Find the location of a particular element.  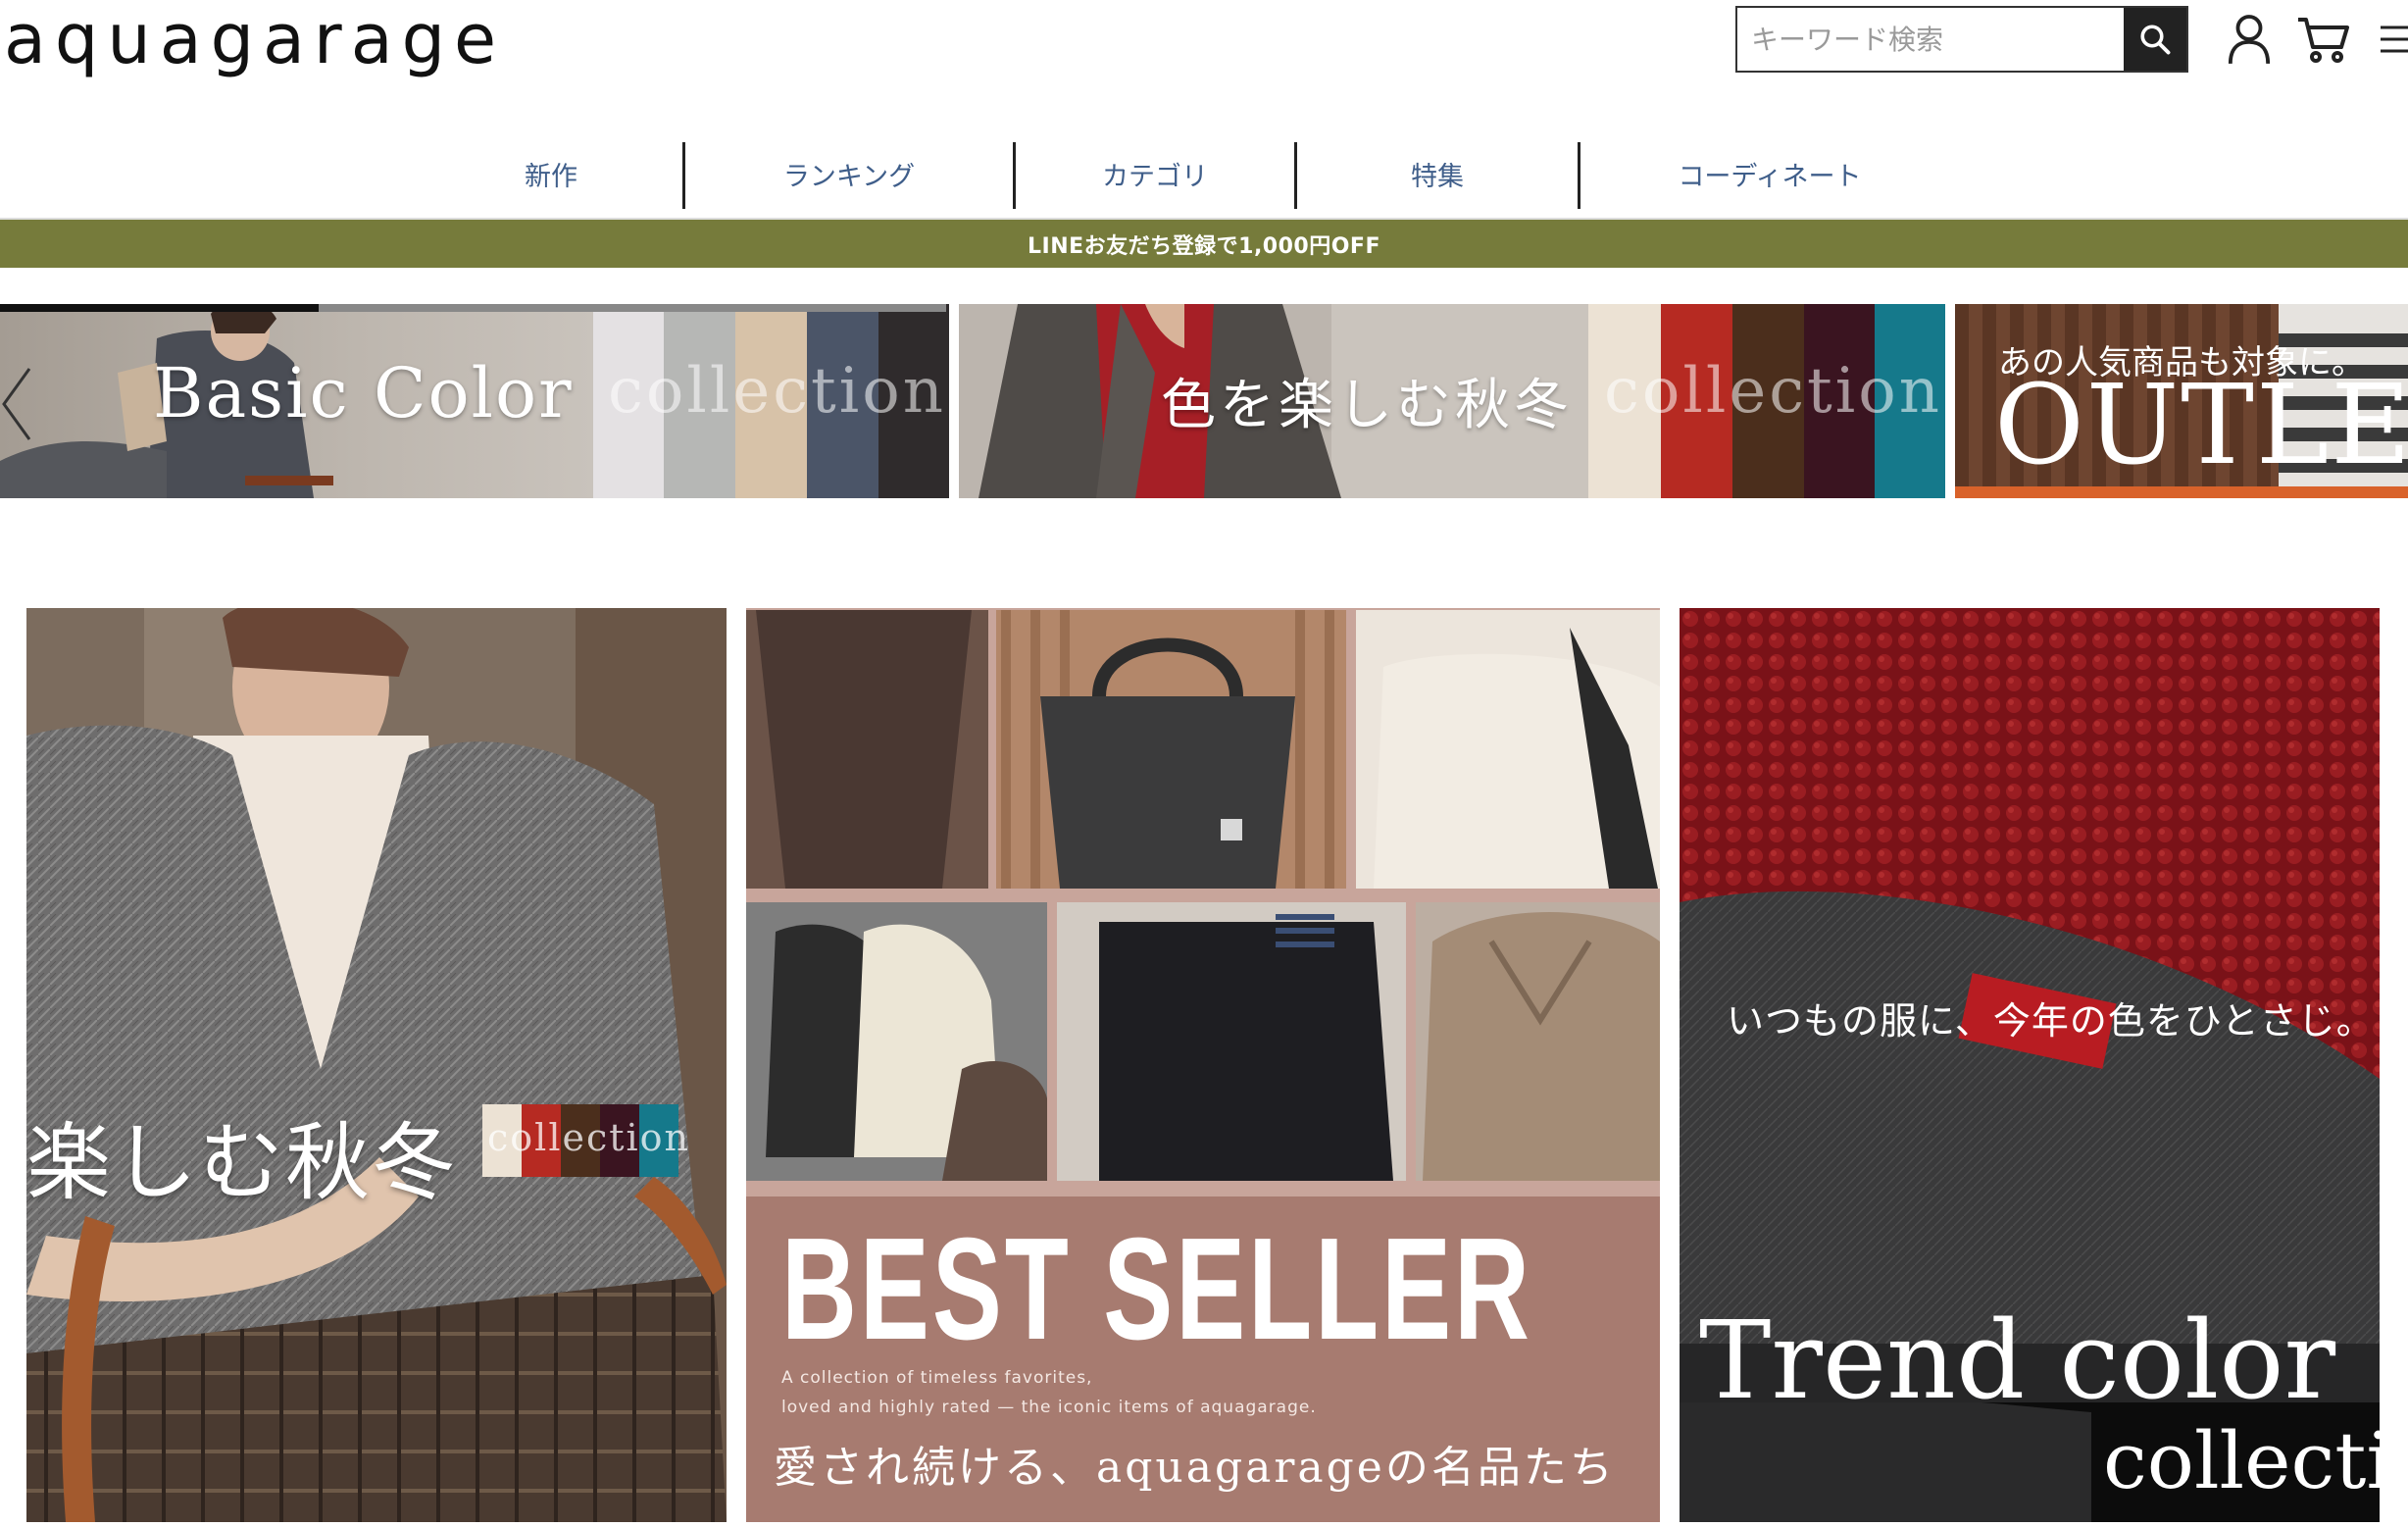

tagline-post: をひとさじ。 is located at coordinates (2260, 1021).